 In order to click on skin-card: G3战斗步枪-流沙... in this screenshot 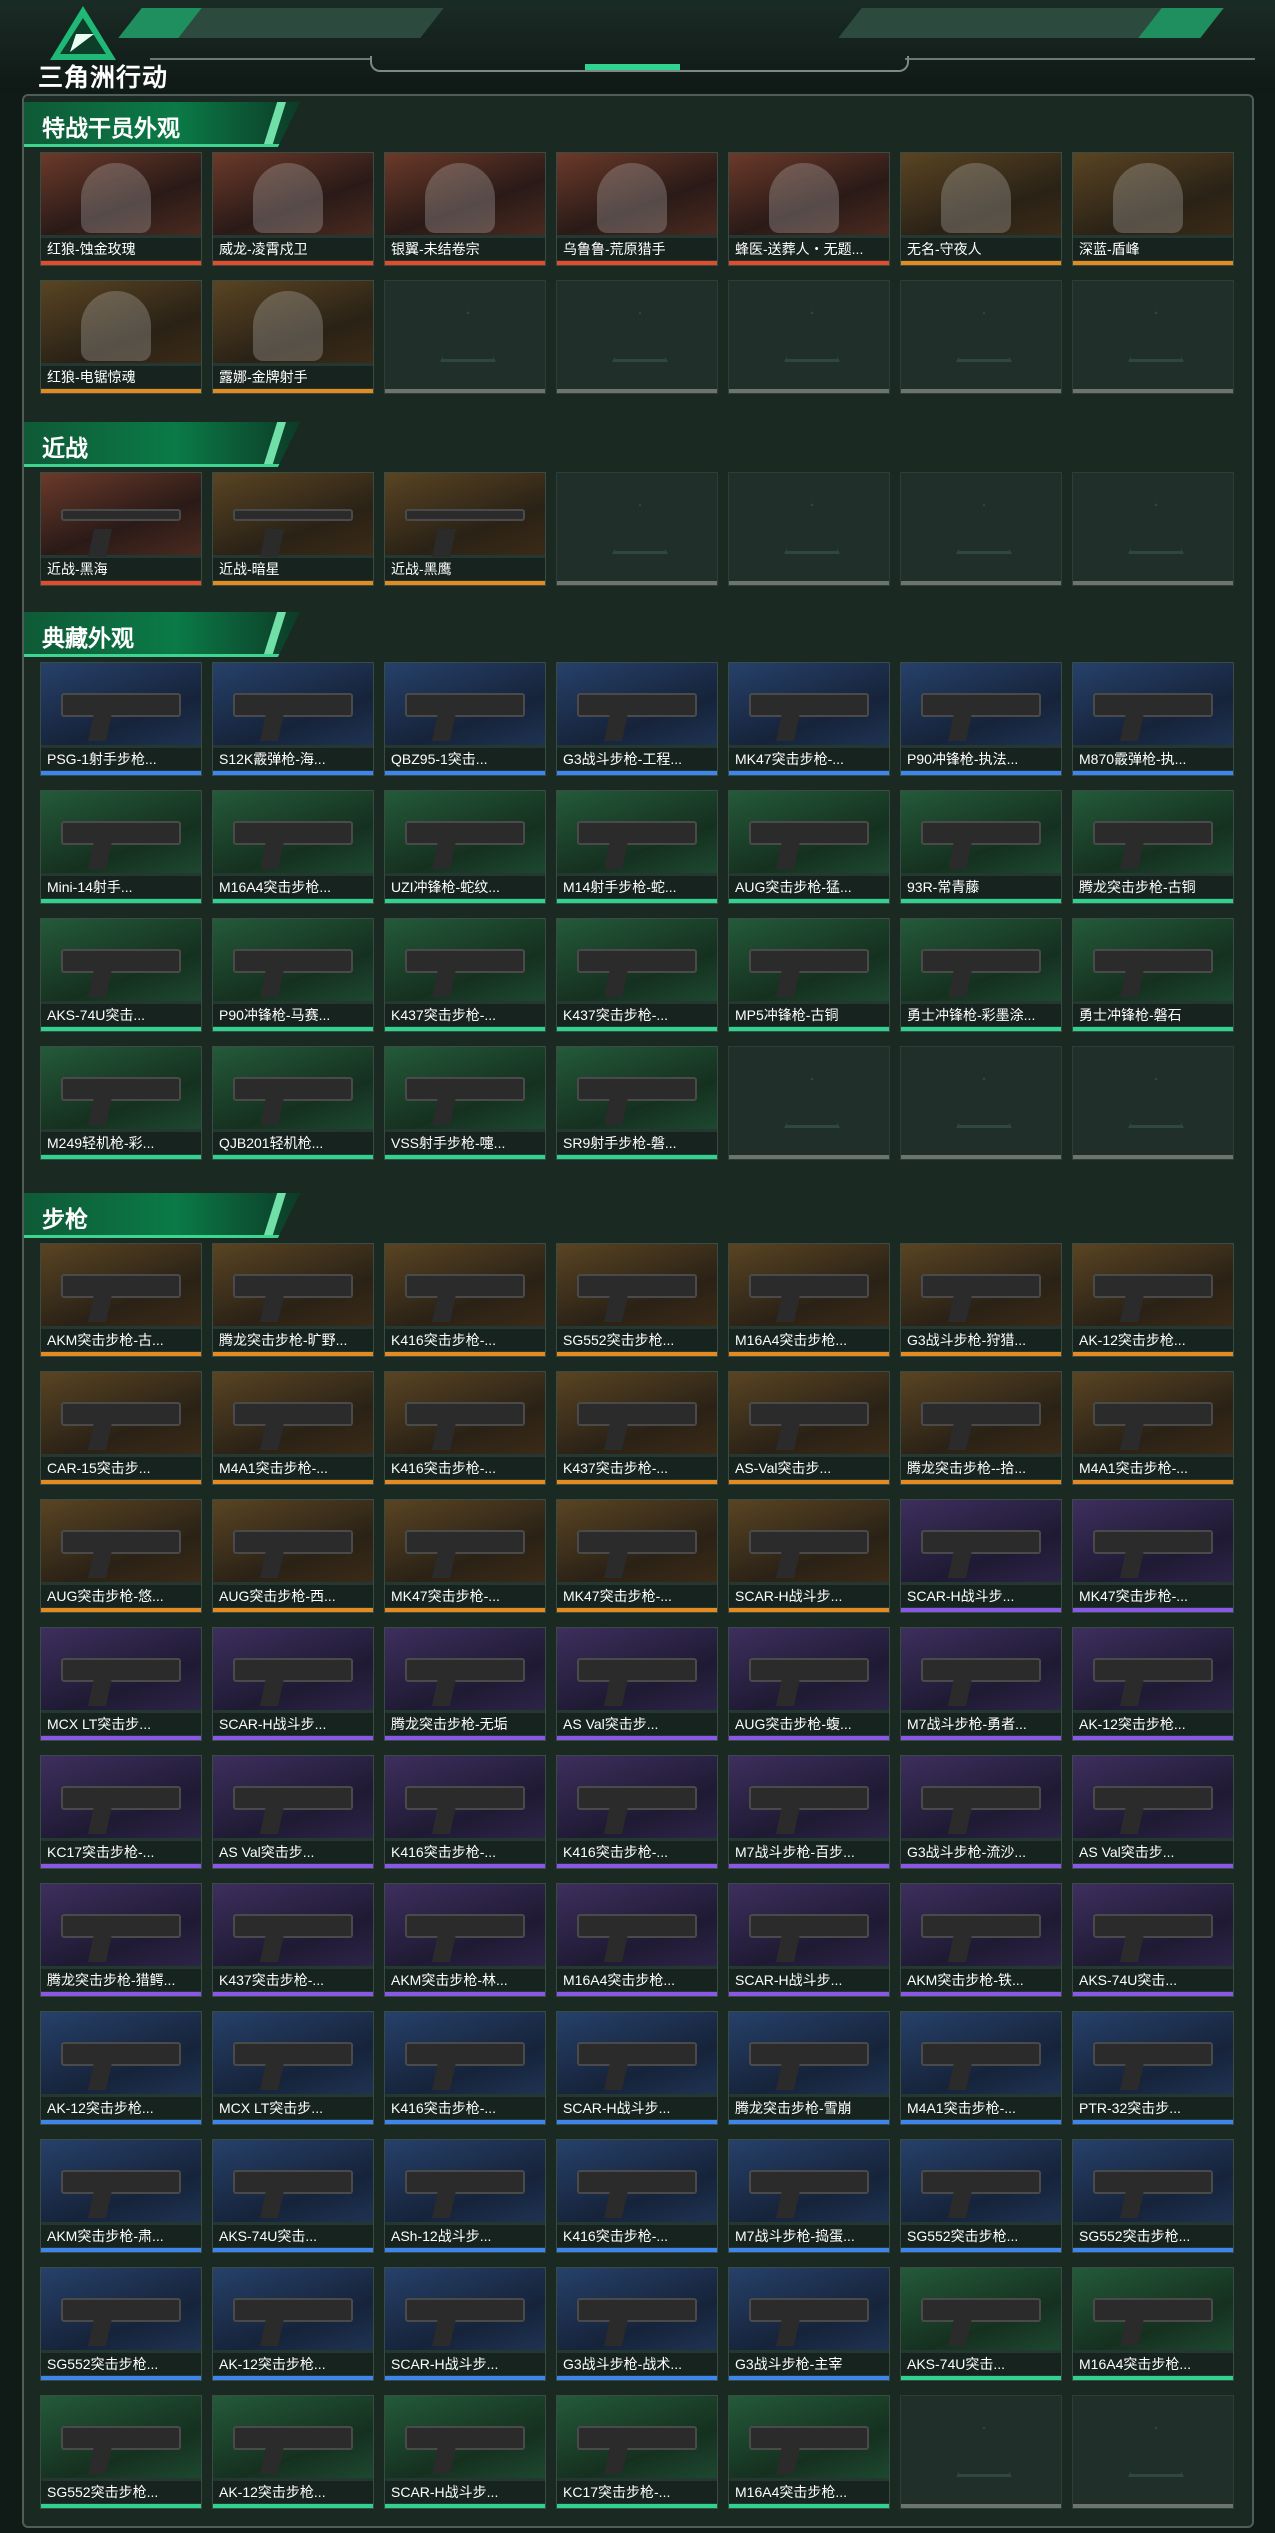, I will do `click(981, 1812)`.